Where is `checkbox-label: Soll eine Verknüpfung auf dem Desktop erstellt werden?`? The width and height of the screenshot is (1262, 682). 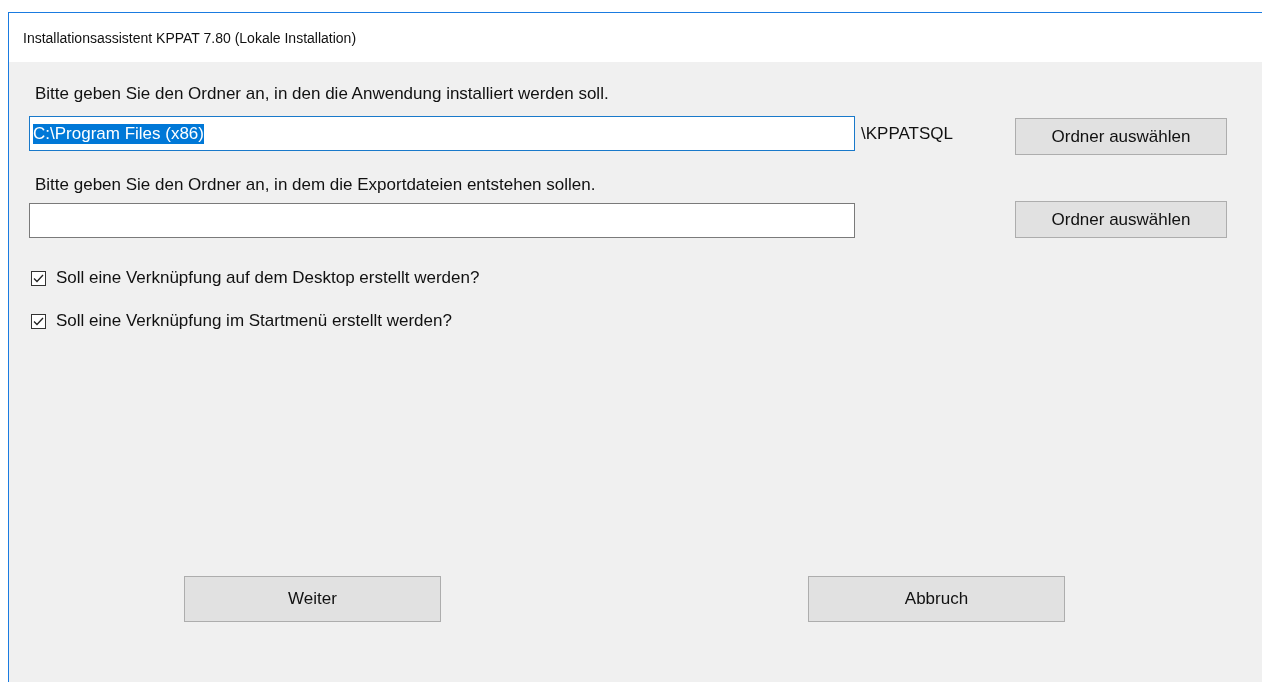
checkbox-label: Soll eine Verknüpfung auf dem Desktop erstellt werden? is located at coordinates (268, 278).